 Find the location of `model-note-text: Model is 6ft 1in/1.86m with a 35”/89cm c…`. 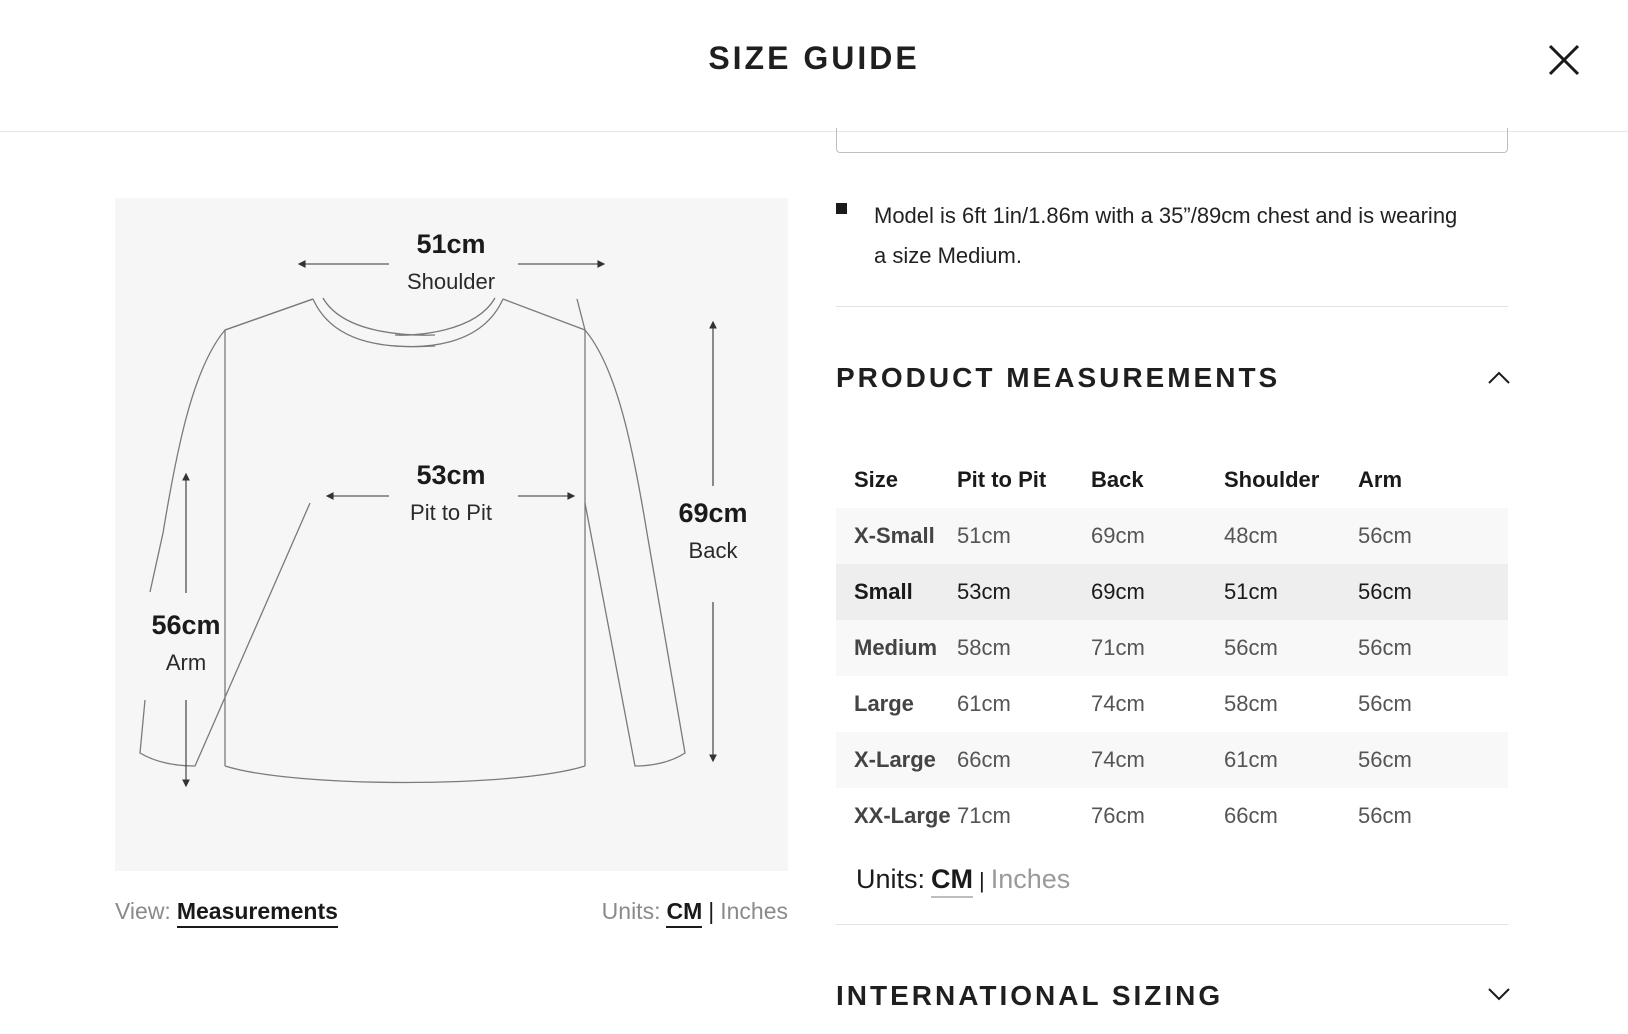

model-note-text: Model is 6ft 1in/1.86m with a 35”/89cm c… is located at coordinates (1166, 235).